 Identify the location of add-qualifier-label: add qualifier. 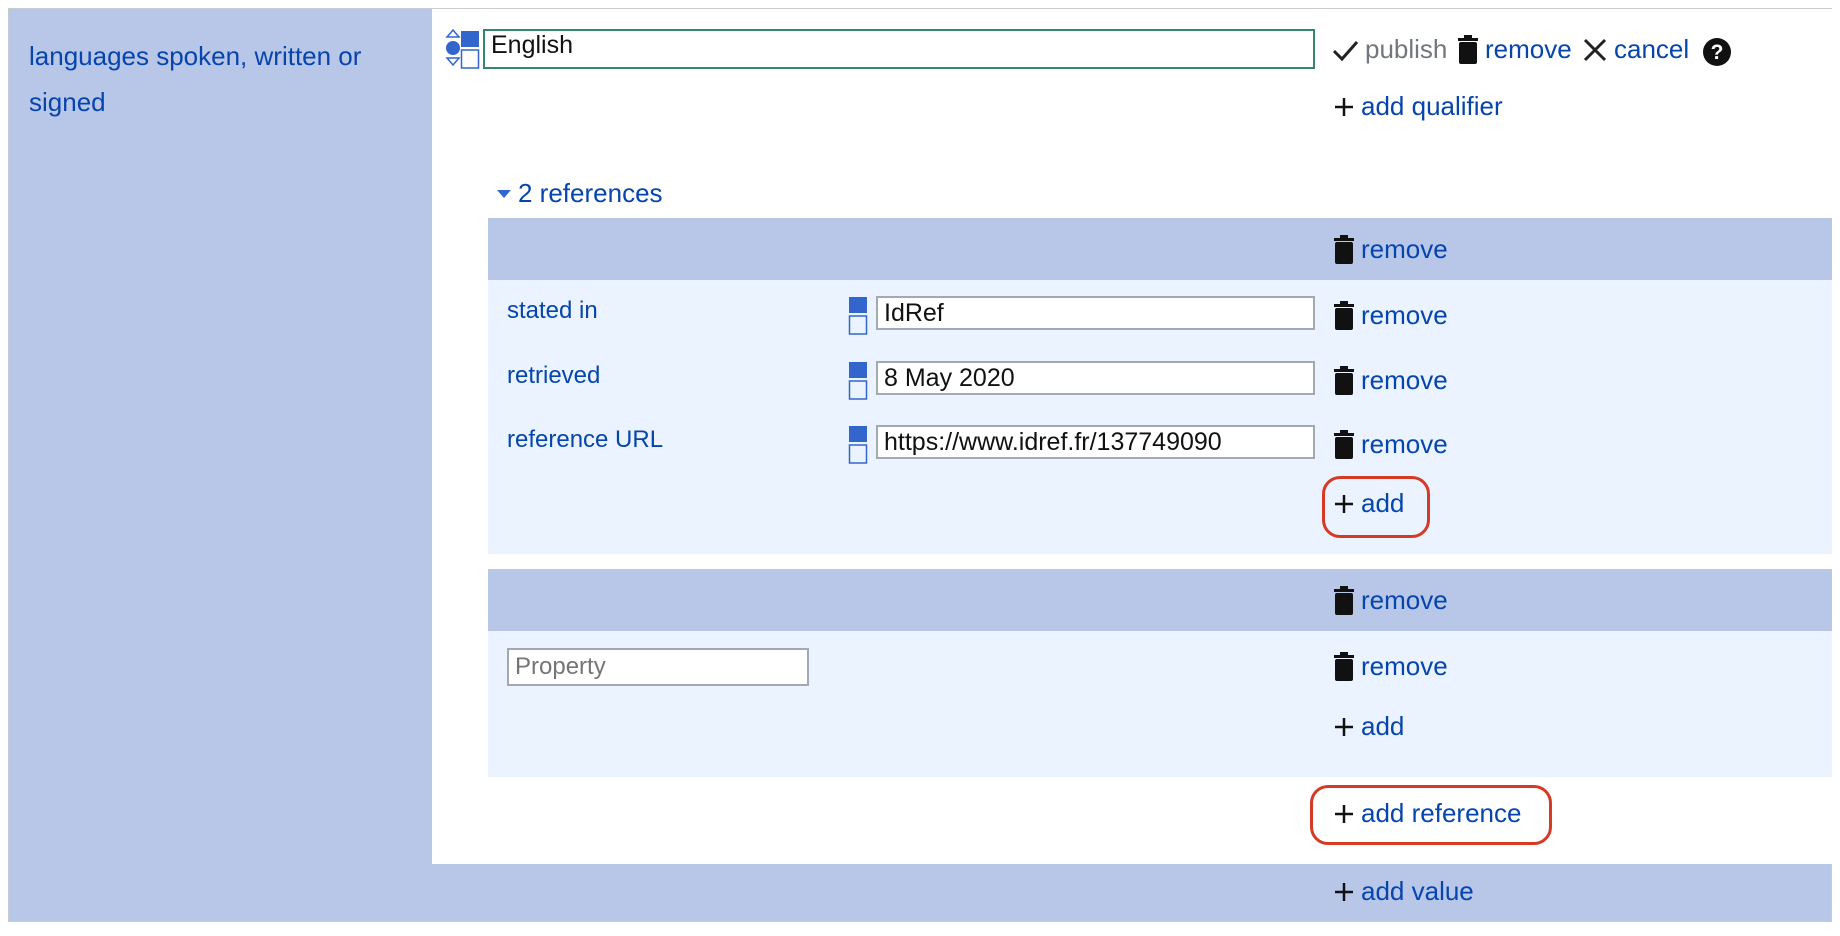
(1432, 106).